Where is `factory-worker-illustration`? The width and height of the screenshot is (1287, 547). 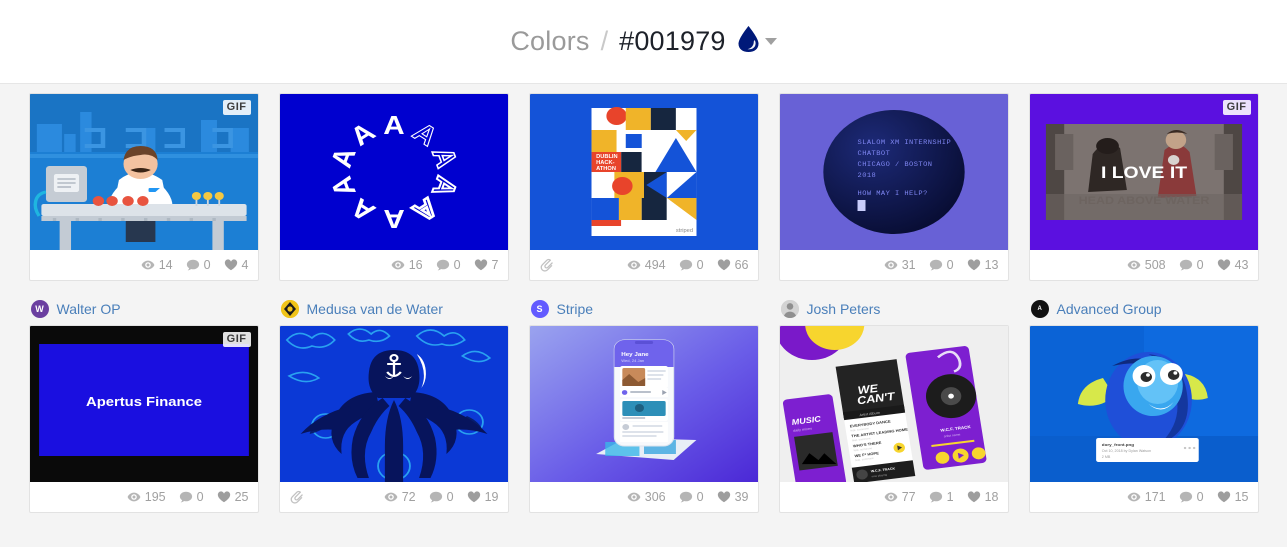
factory-worker-illustration is located at coordinates (143, 172).